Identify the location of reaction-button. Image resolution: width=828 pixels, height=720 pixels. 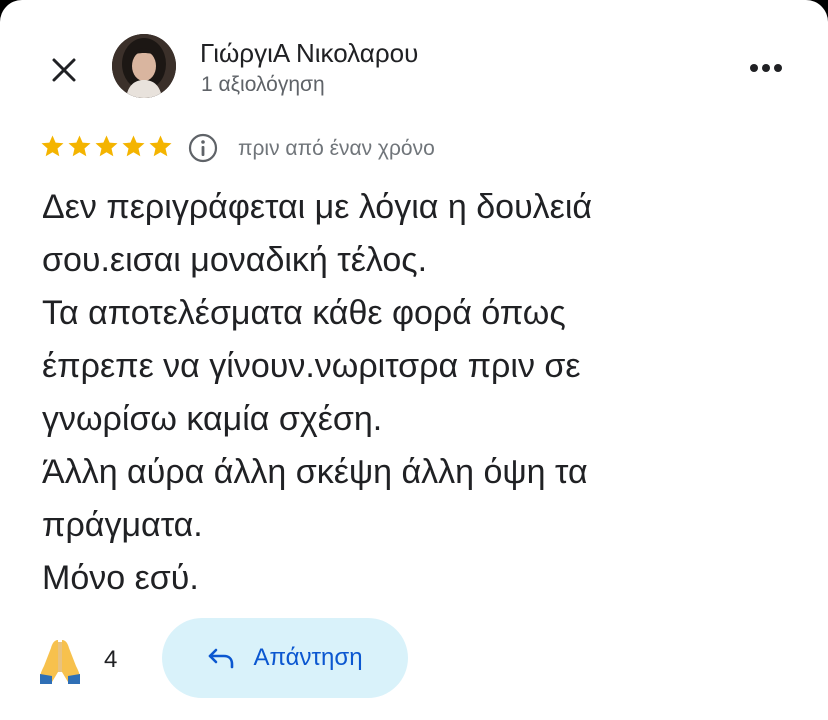
(60, 660).